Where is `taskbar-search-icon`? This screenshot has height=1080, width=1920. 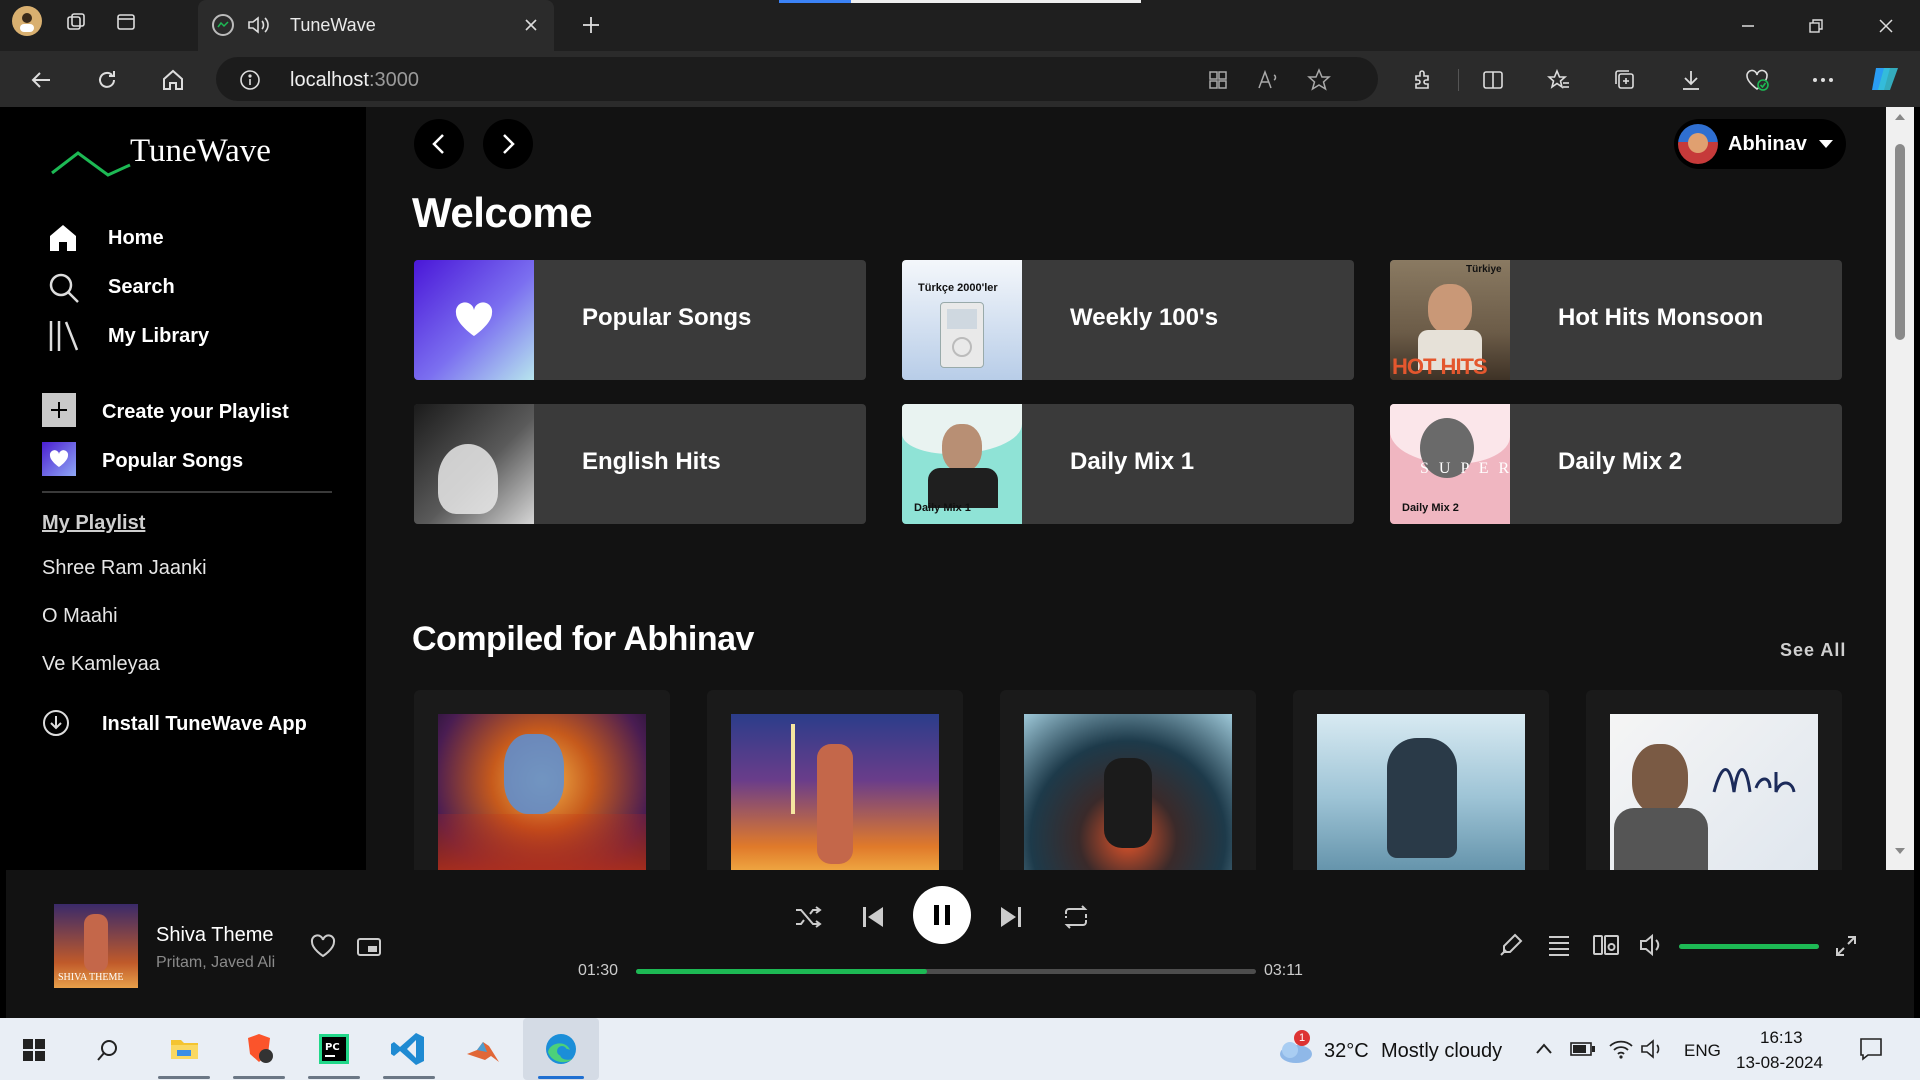 taskbar-search-icon is located at coordinates (108, 1050).